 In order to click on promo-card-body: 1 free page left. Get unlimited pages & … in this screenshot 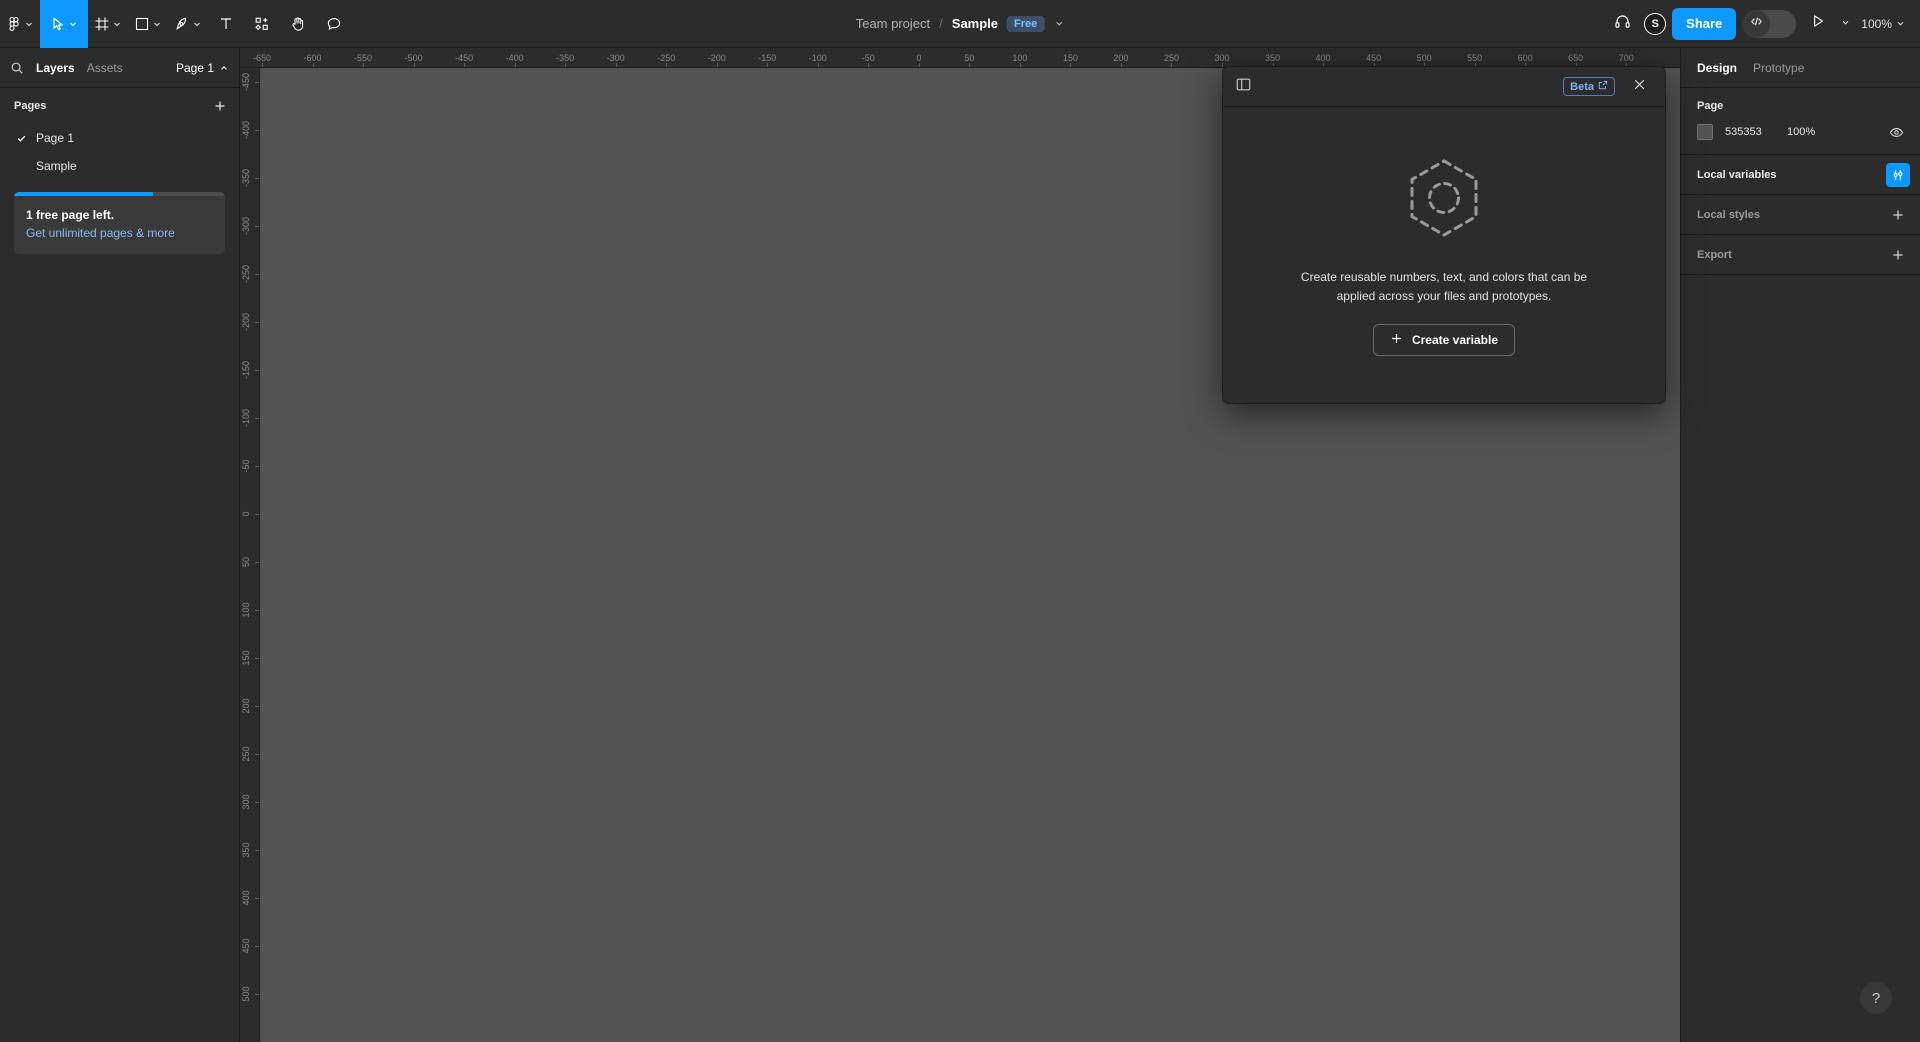, I will do `click(119, 225)`.